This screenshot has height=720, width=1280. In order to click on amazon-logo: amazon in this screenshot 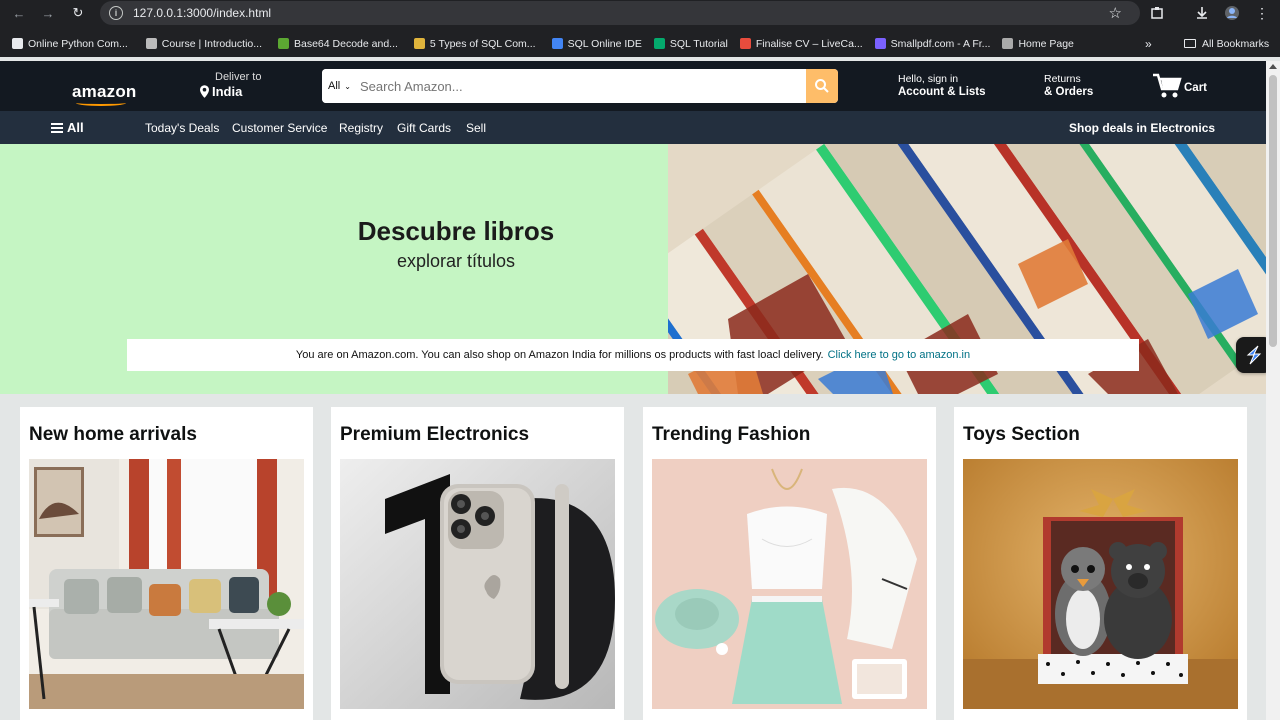, I will do `click(104, 92)`.